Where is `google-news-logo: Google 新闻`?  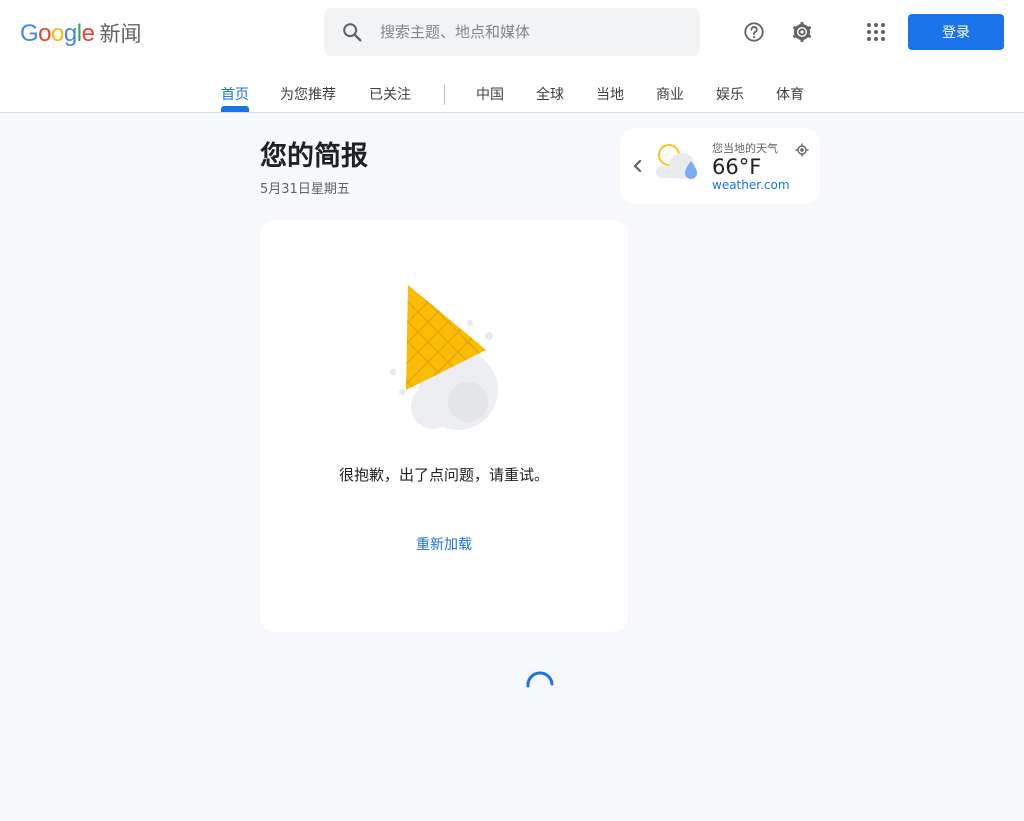 google-news-logo: Google 新闻 is located at coordinates (80, 33).